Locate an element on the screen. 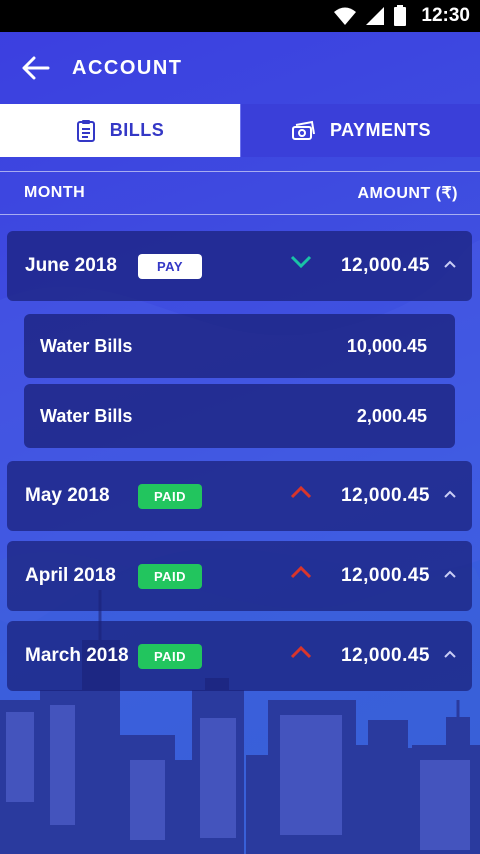  tab-payments: PAYMENTS is located at coordinates (360, 130).